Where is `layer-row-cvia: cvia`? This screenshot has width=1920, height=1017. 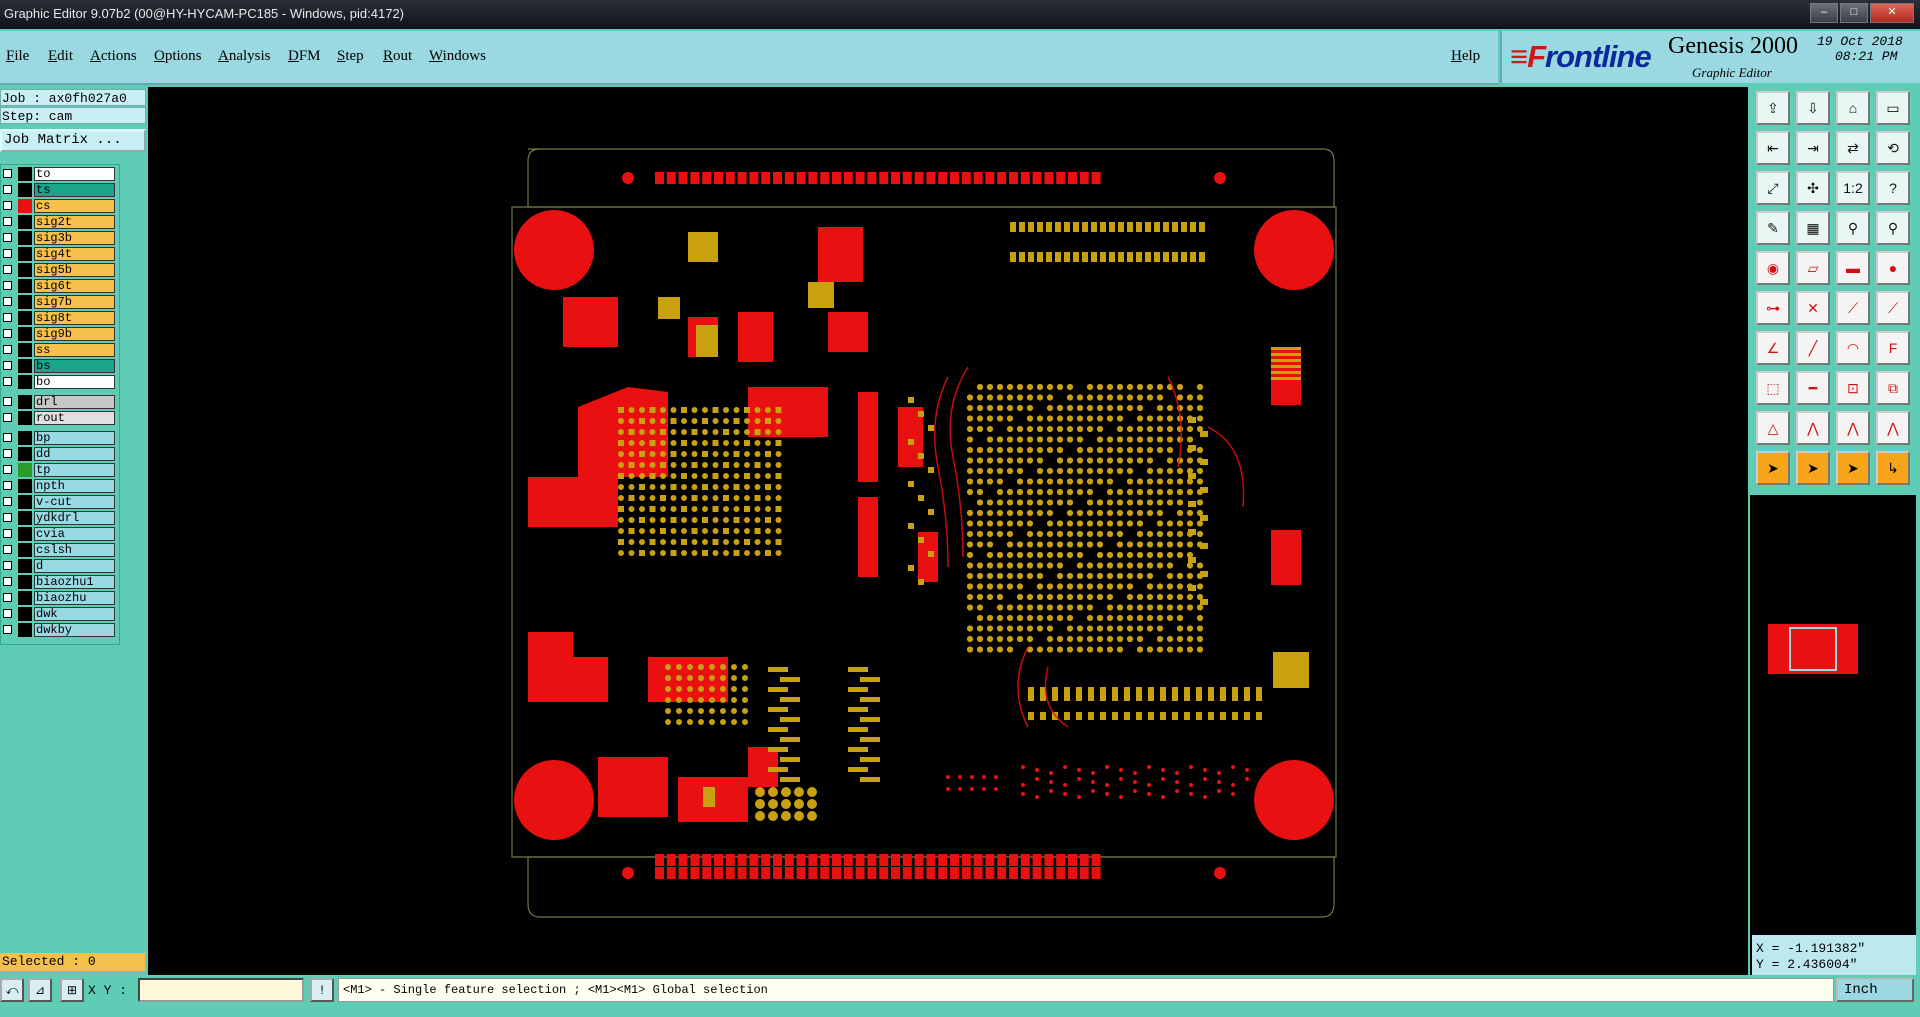
layer-row-cvia: cvia is located at coordinates (60, 534).